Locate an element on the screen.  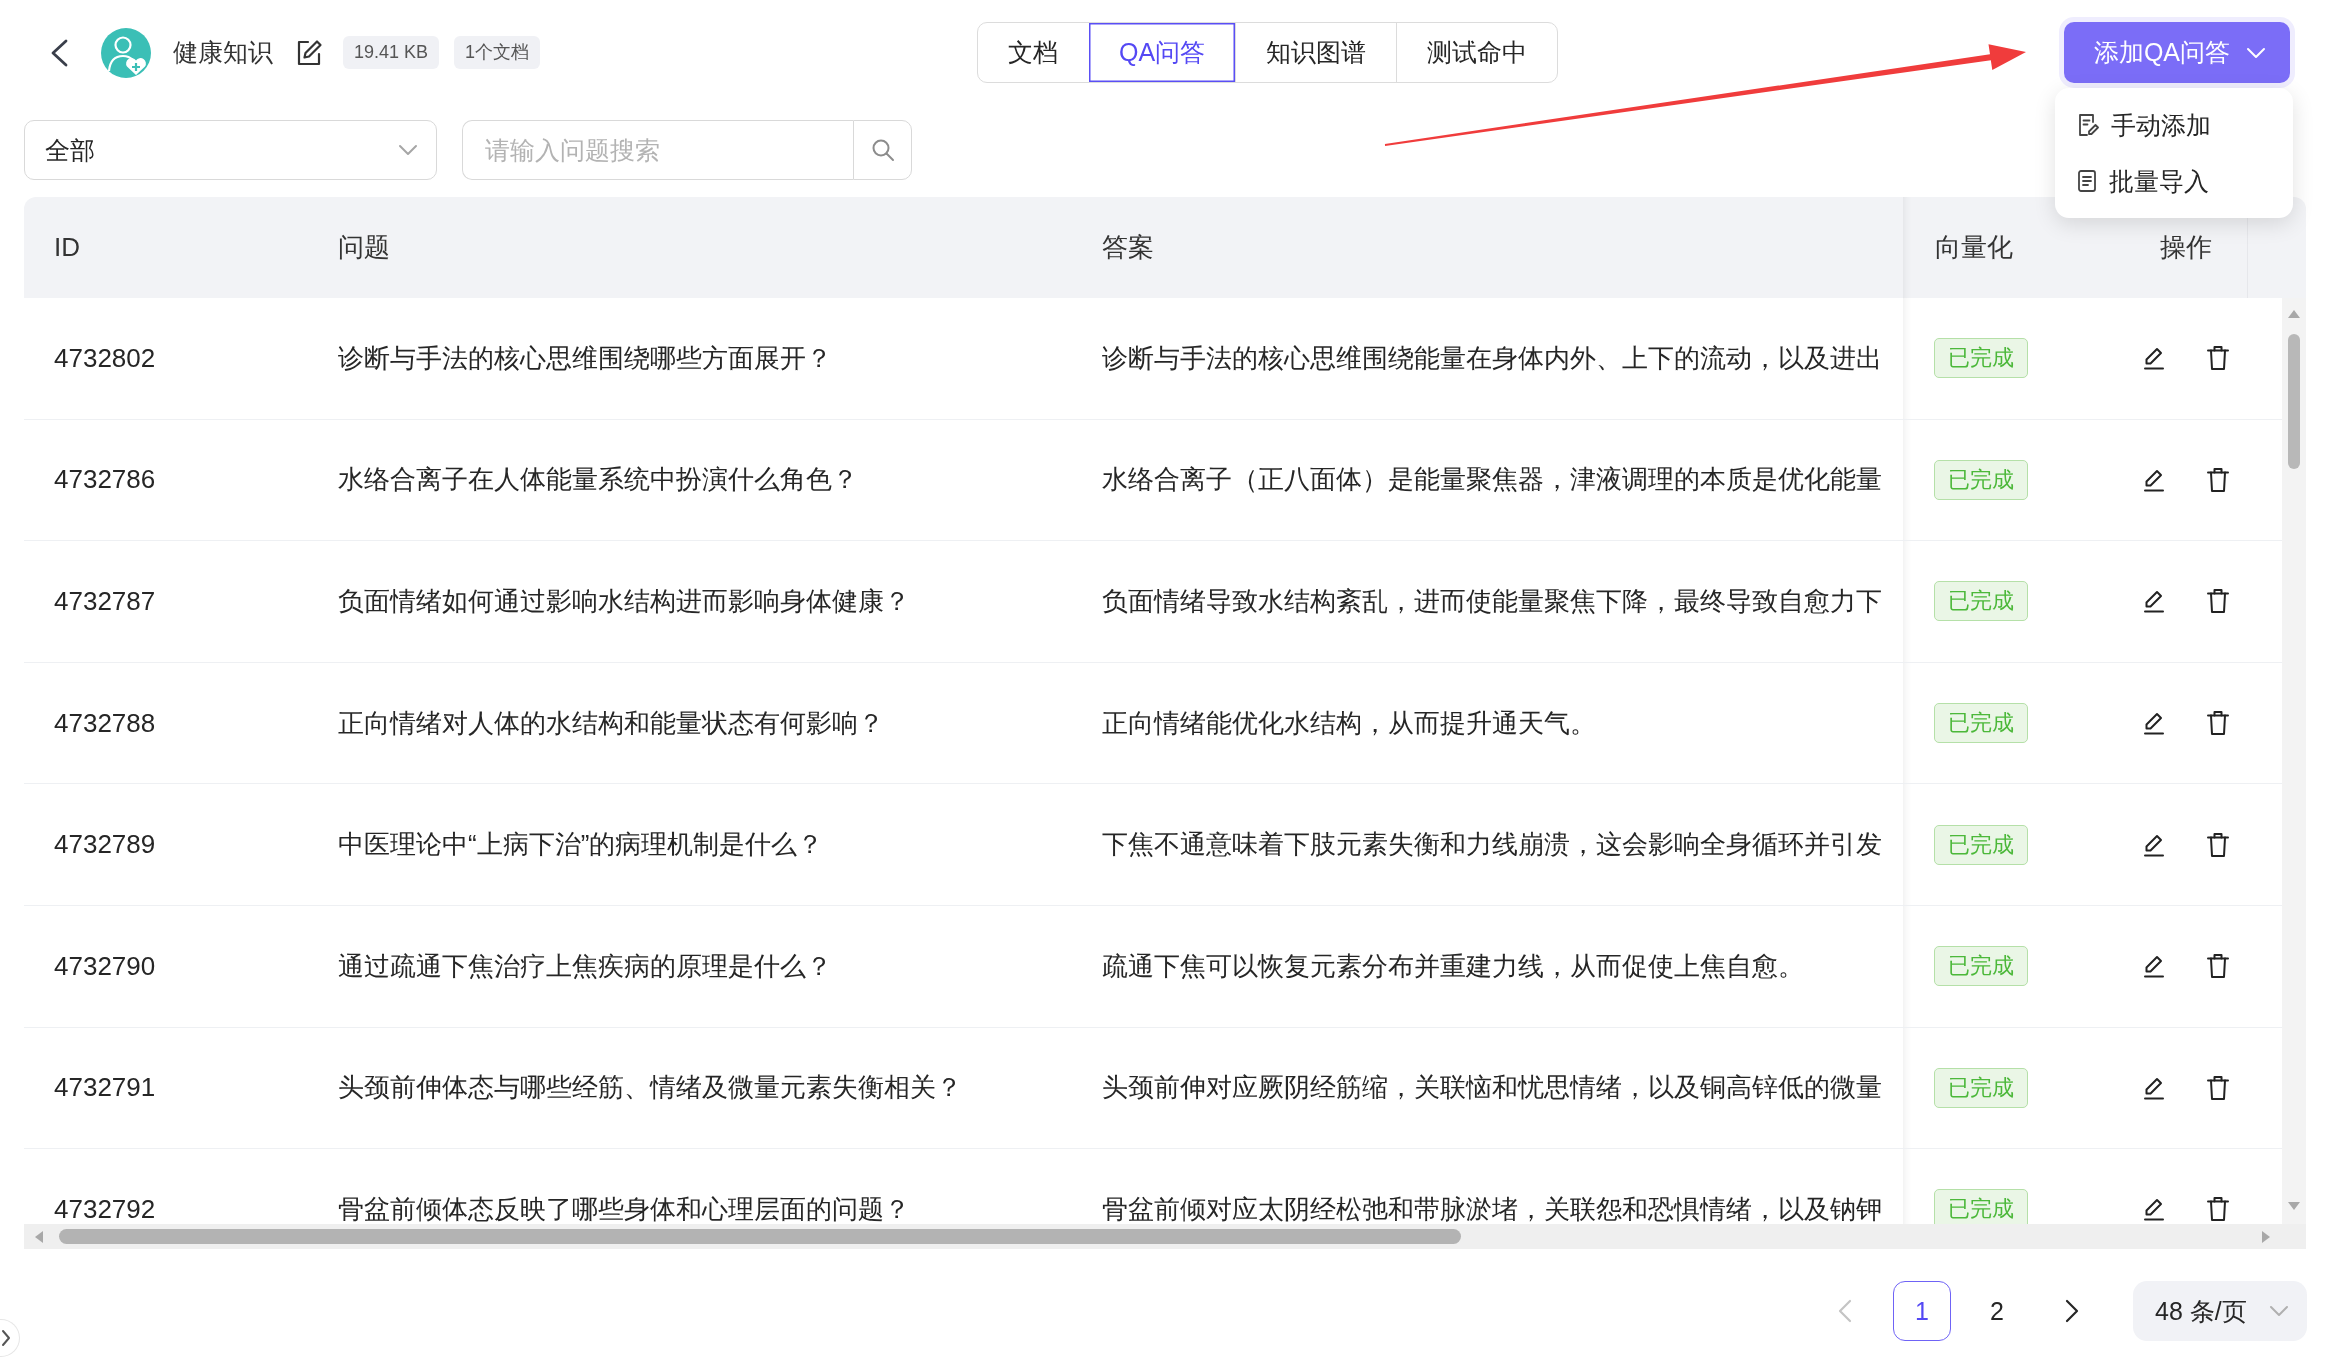
tab: 文档 is located at coordinates (1033, 52).